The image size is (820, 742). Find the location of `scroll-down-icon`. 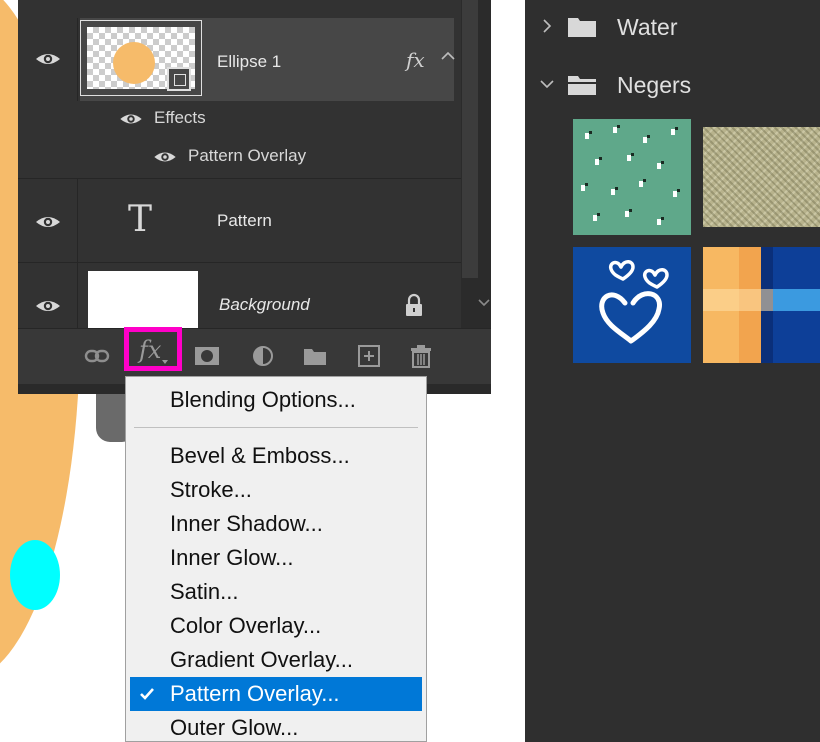

scroll-down-icon is located at coordinates (483, 303).